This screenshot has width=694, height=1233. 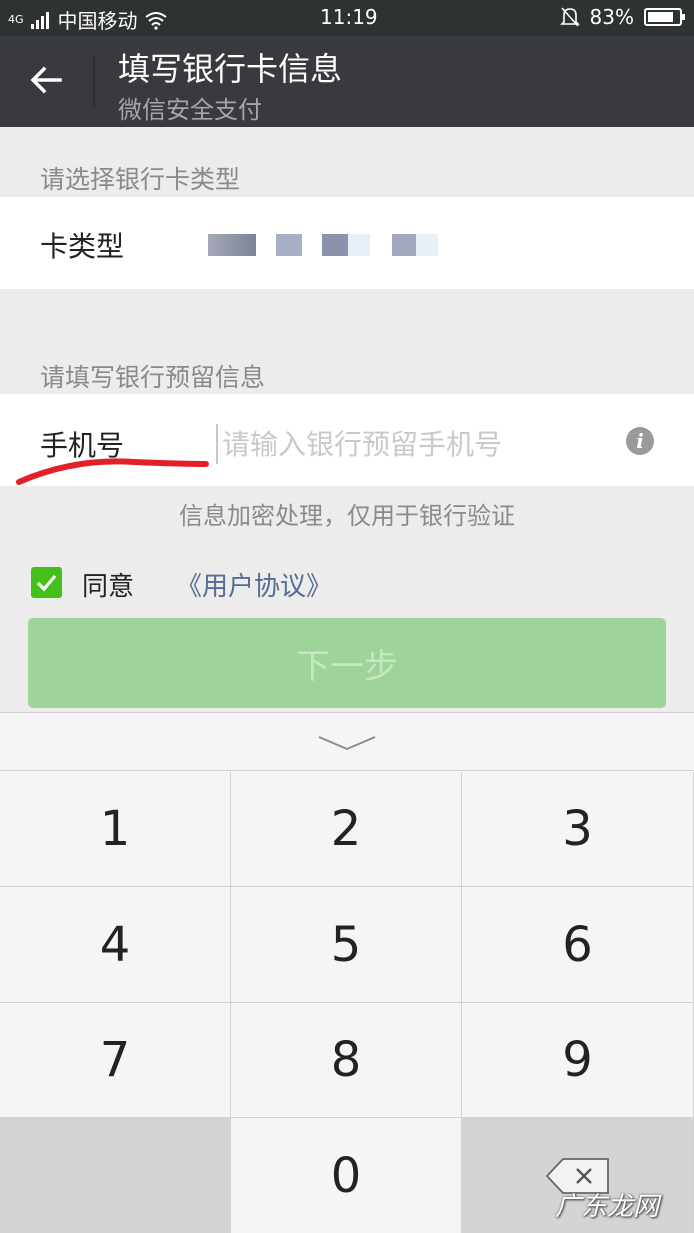 What do you see at coordinates (578, 1060) in the screenshot?
I see `key-9: 9` at bounding box center [578, 1060].